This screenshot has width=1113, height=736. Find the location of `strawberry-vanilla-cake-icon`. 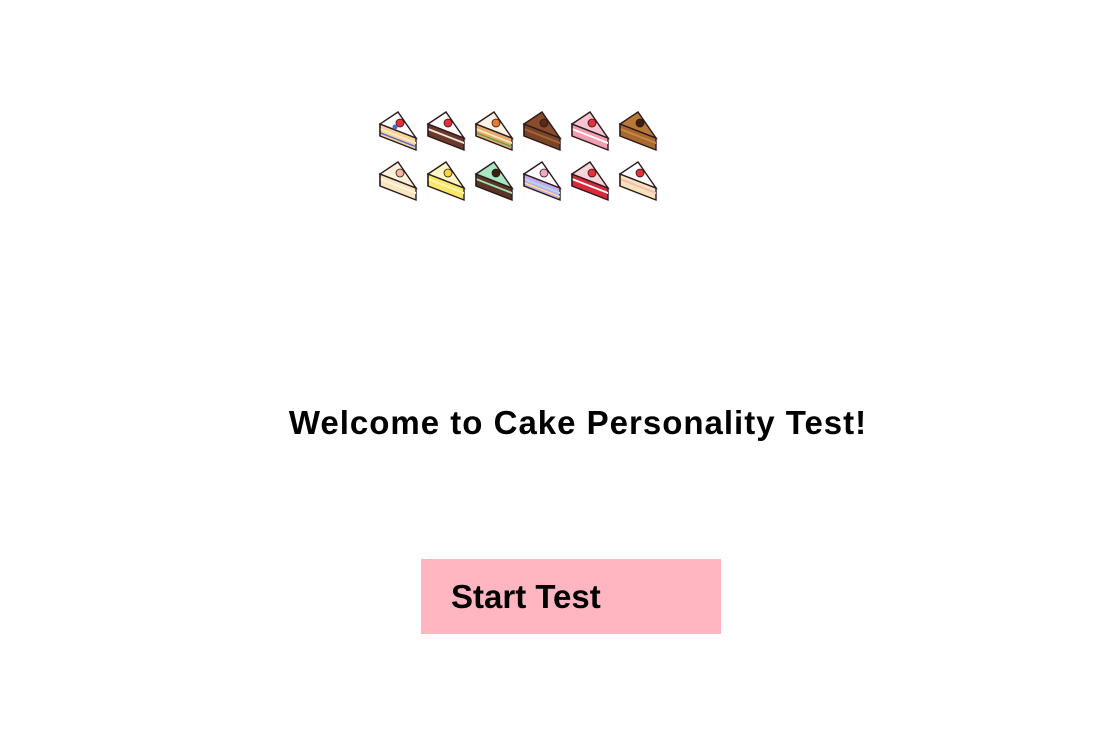

strawberry-vanilla-cake-icon is located at coordinates (398, 132).